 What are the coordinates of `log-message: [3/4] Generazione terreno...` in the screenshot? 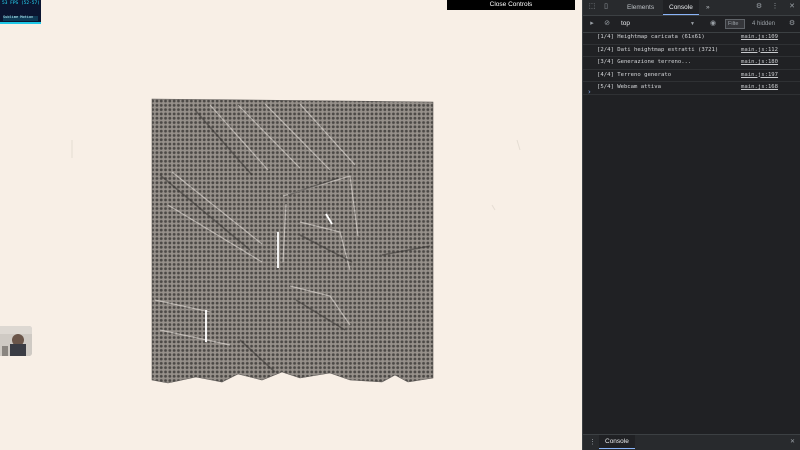 It's located at (644, 62).